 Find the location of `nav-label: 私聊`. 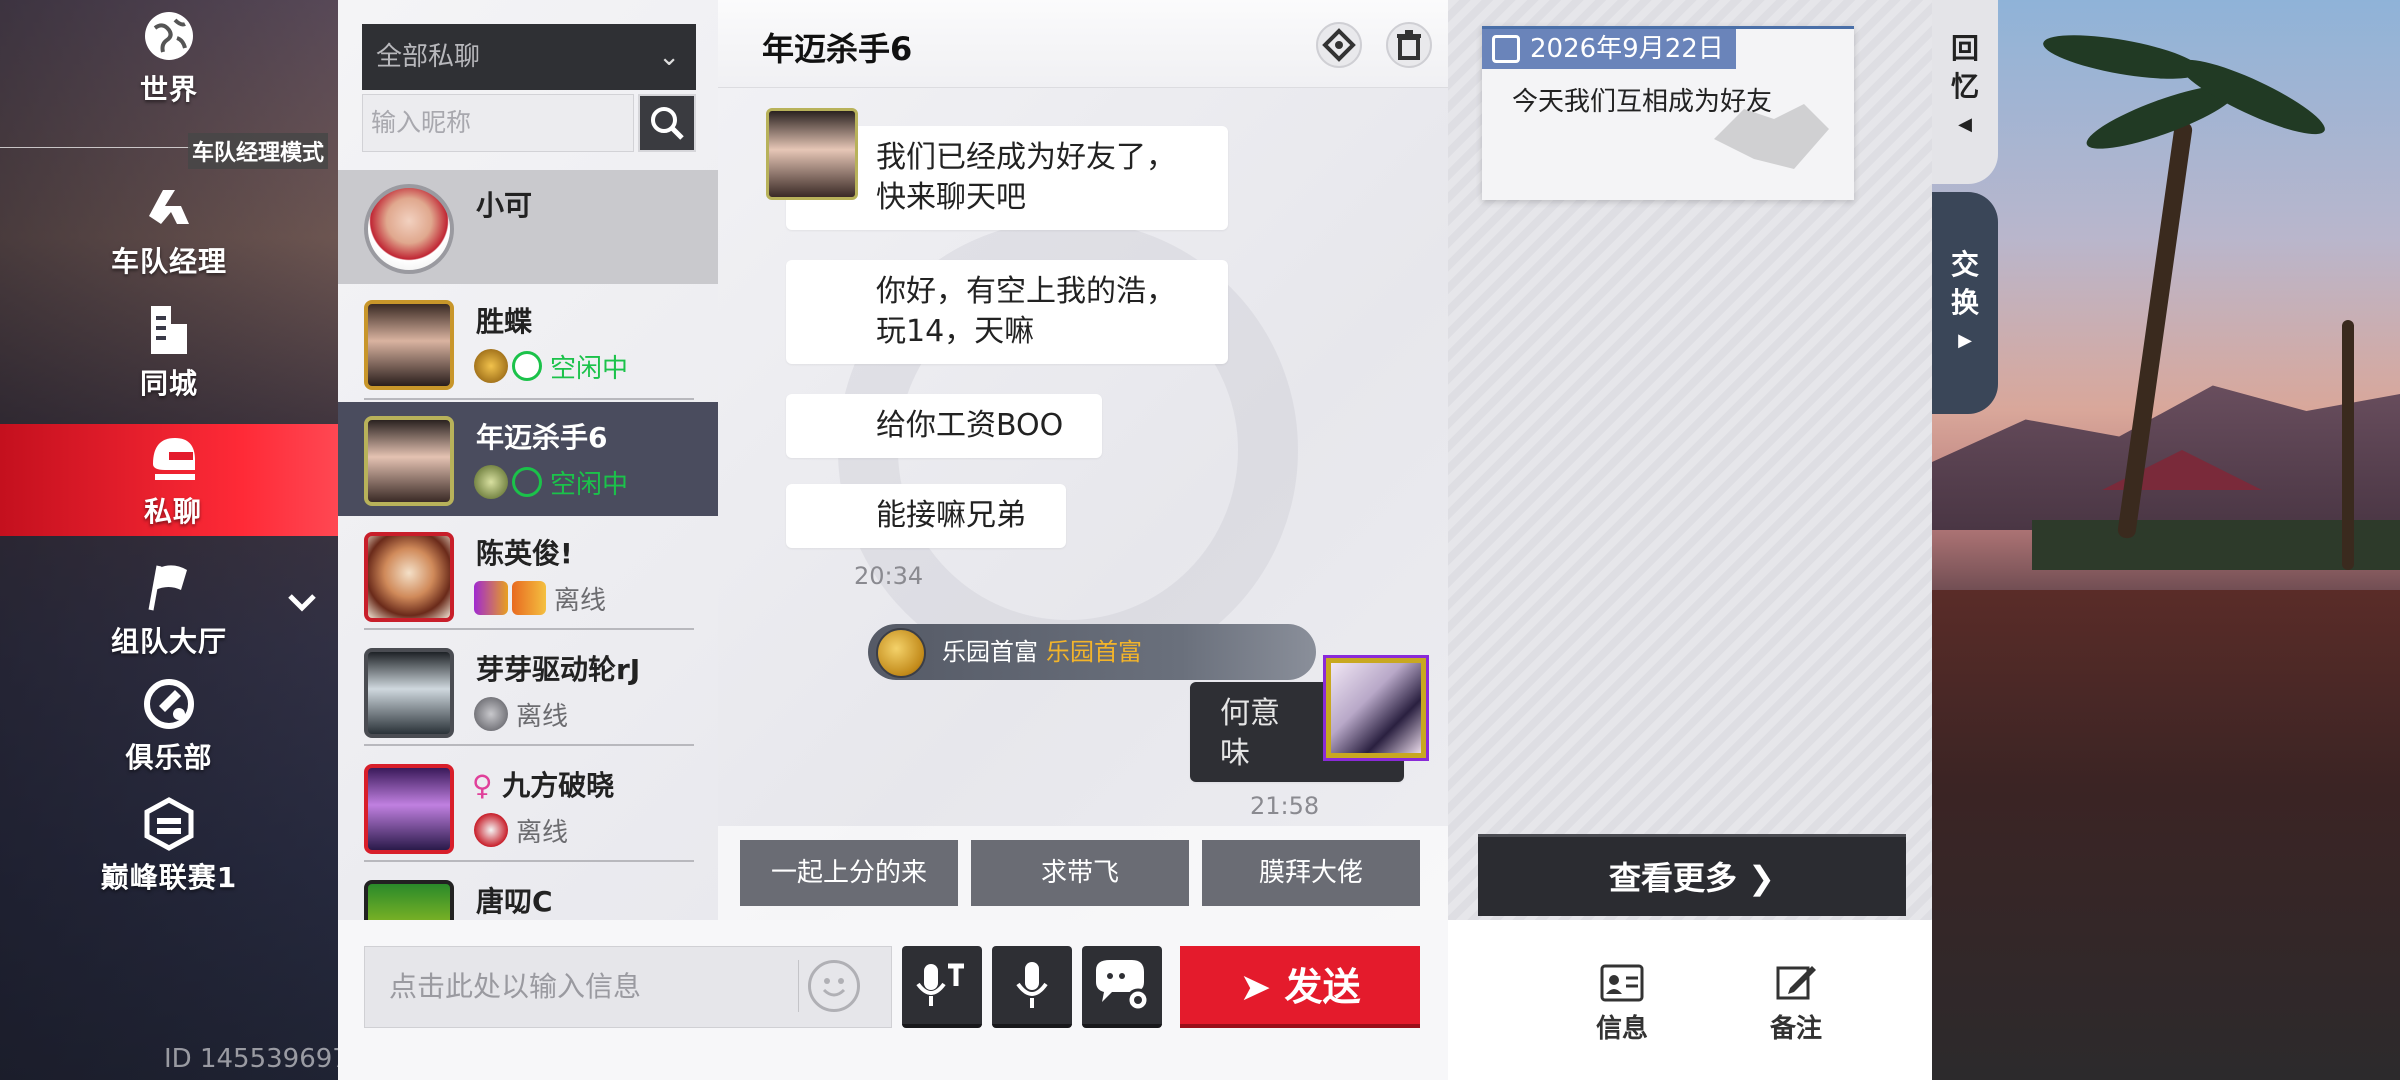

nav-label: 私聊 is located at coordinates (172, 511).